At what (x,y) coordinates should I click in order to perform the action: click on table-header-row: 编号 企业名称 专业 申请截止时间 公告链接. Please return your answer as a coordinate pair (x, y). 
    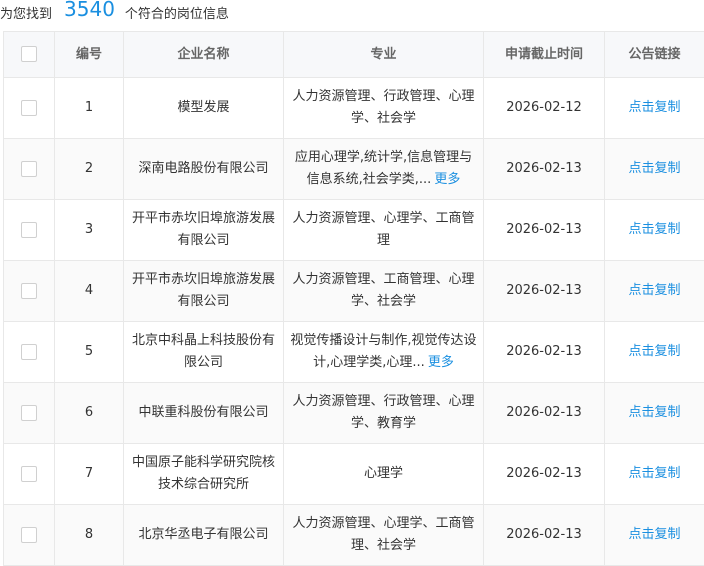
    Looking at the image, I should click on (354, 55).